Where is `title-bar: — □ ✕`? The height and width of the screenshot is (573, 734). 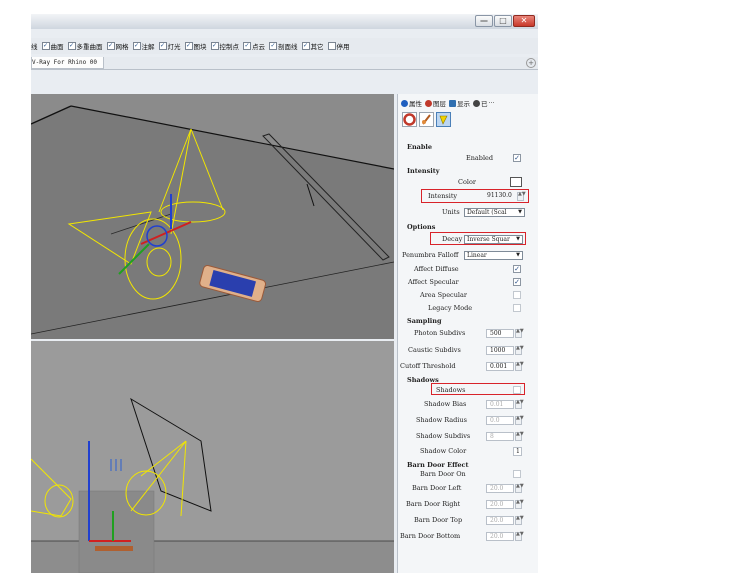
title-bar: — □ ✕ is located at coordinates (284, 21).